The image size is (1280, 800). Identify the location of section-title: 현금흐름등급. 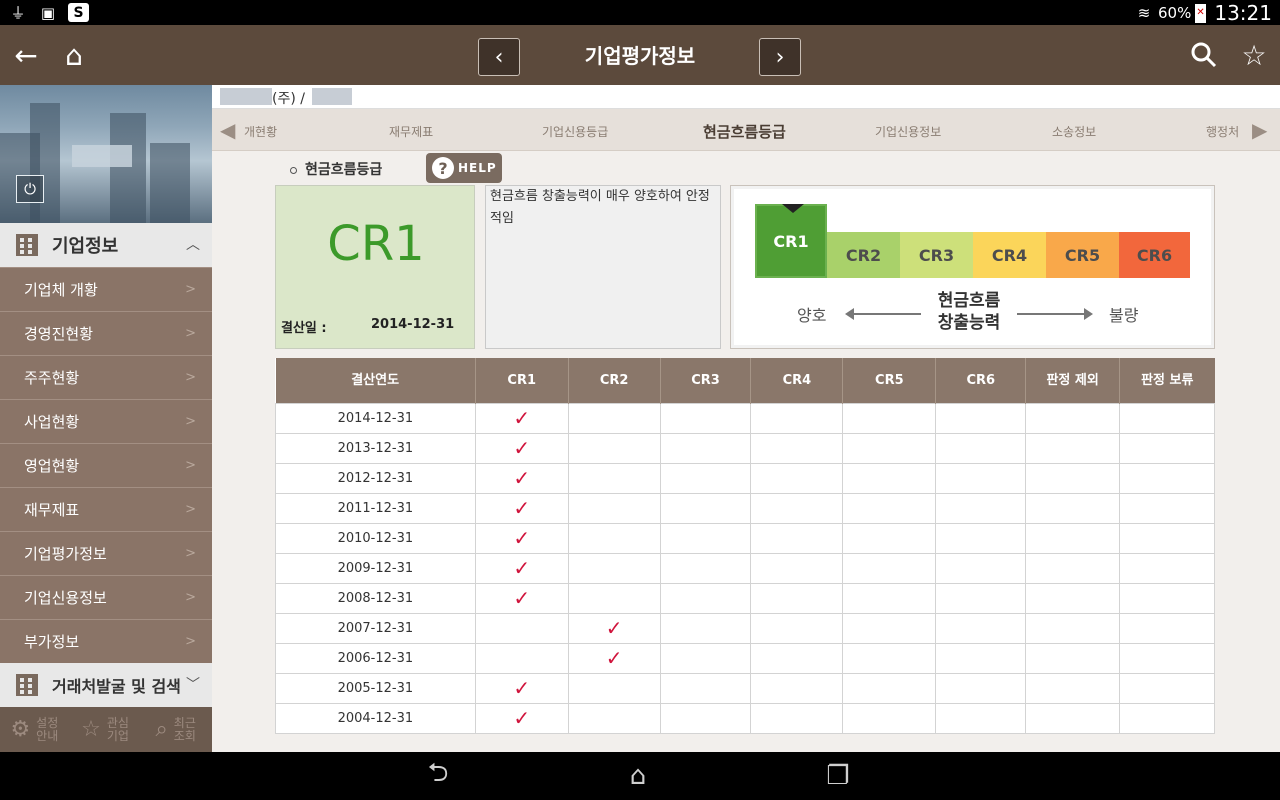
(336, 169).